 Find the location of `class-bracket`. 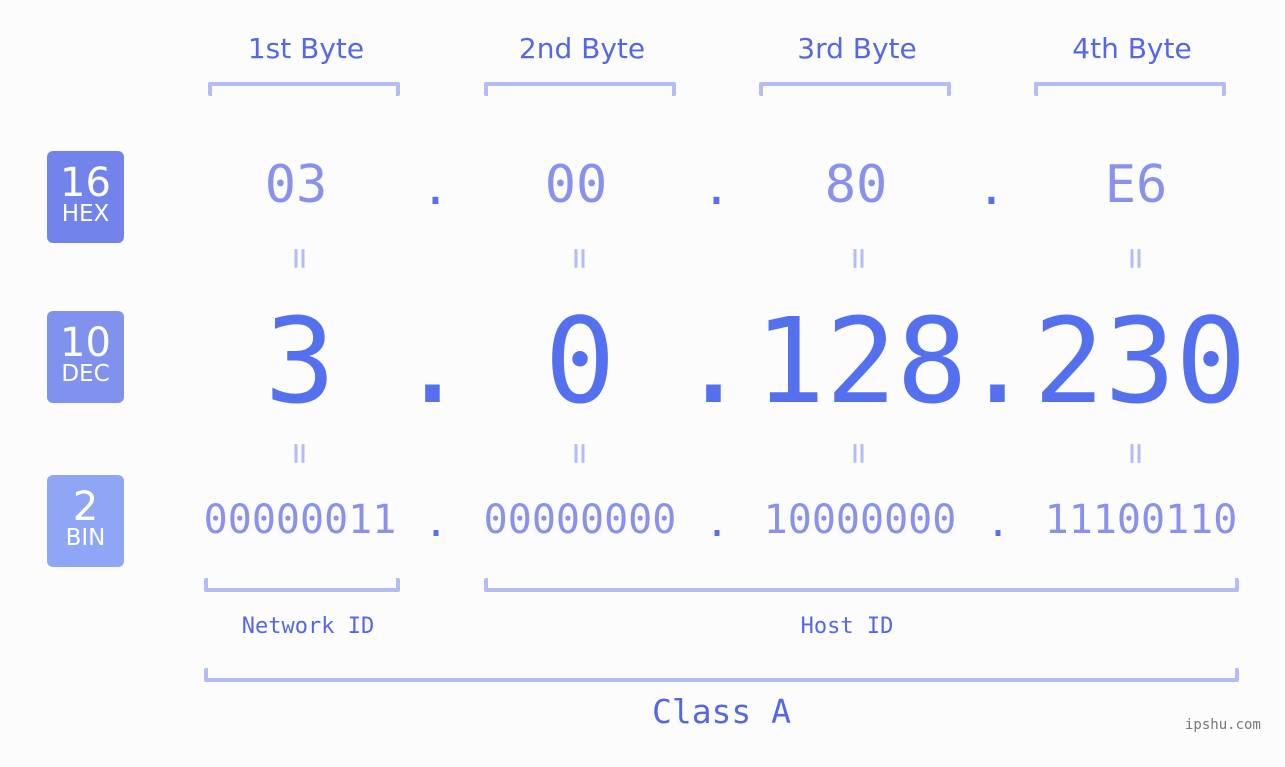

class-bracket is located at coordinates (721, 675).